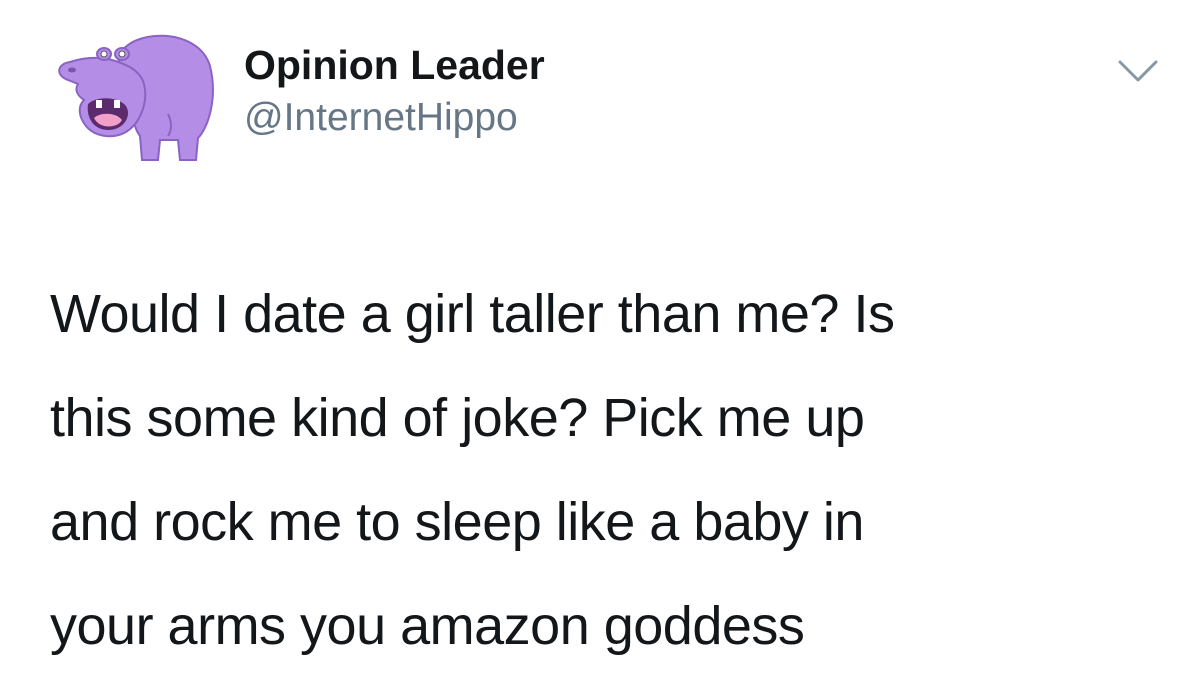 The width and height of the screenshot is (1200, 693). What do you see at coordinates (1138, 71) in the screenshot?
I see `chevron-down-icon` at bounding box center [1138, 71].